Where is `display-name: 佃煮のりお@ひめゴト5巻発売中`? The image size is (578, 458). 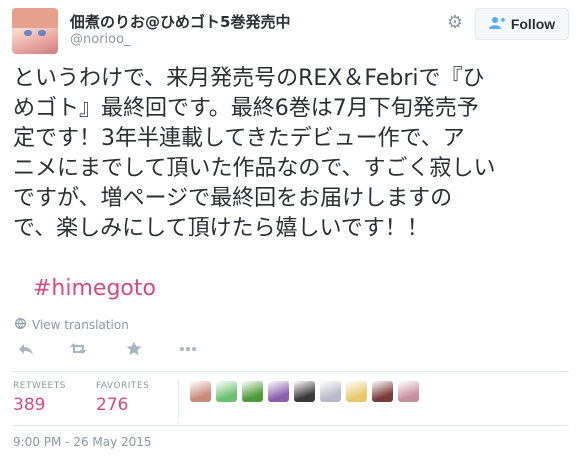
display-name: 佃煮のりお@ひめゴト5巻発売中 is located at coordinates (180, 21).